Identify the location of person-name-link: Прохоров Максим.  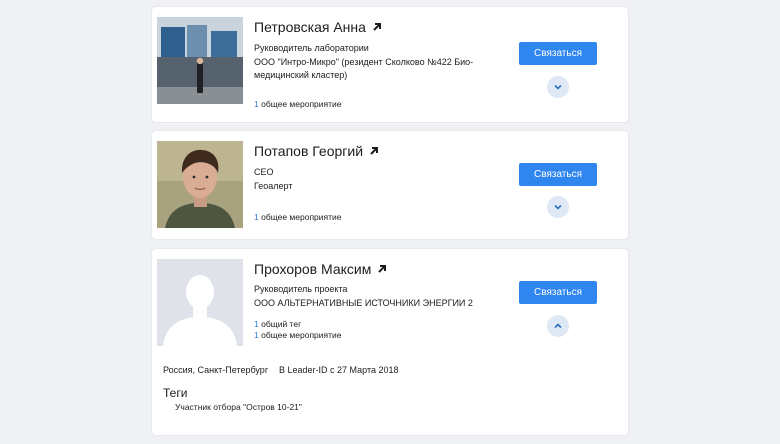
(320, 269).